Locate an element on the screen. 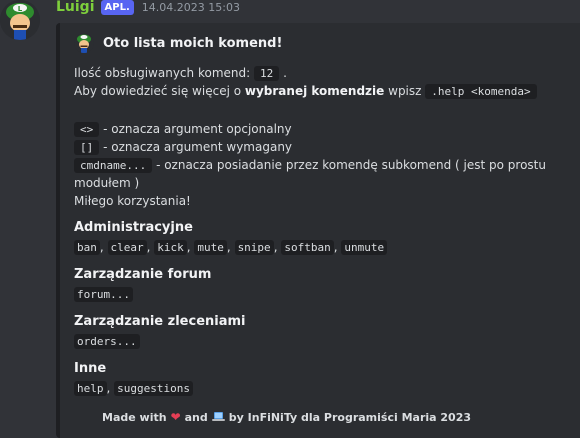  luigi-icon is located at coordinates (84, 43).